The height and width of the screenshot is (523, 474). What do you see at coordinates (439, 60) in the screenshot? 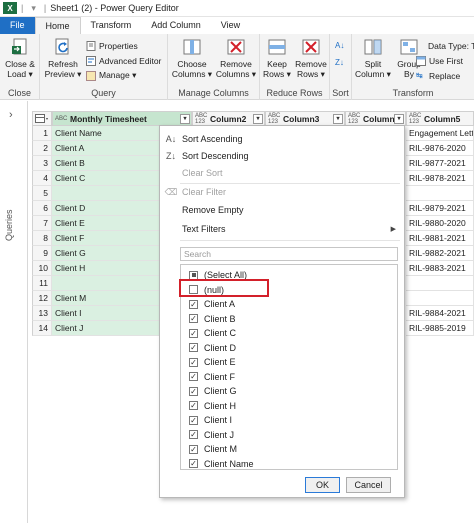
I see `use-first-row-button: Use First` at bounding box center [439, 60].